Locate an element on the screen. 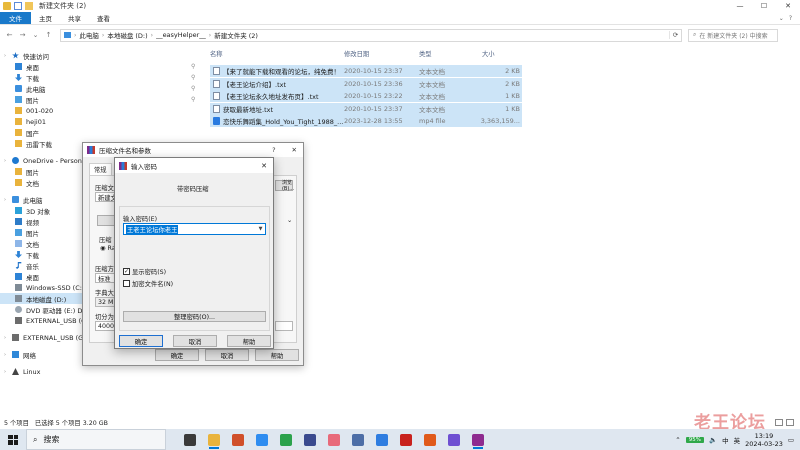 The image size is (800, 450). breadcrumb-drive-d: 本地磁盘 (D:) is located at coordinates (127, 35).